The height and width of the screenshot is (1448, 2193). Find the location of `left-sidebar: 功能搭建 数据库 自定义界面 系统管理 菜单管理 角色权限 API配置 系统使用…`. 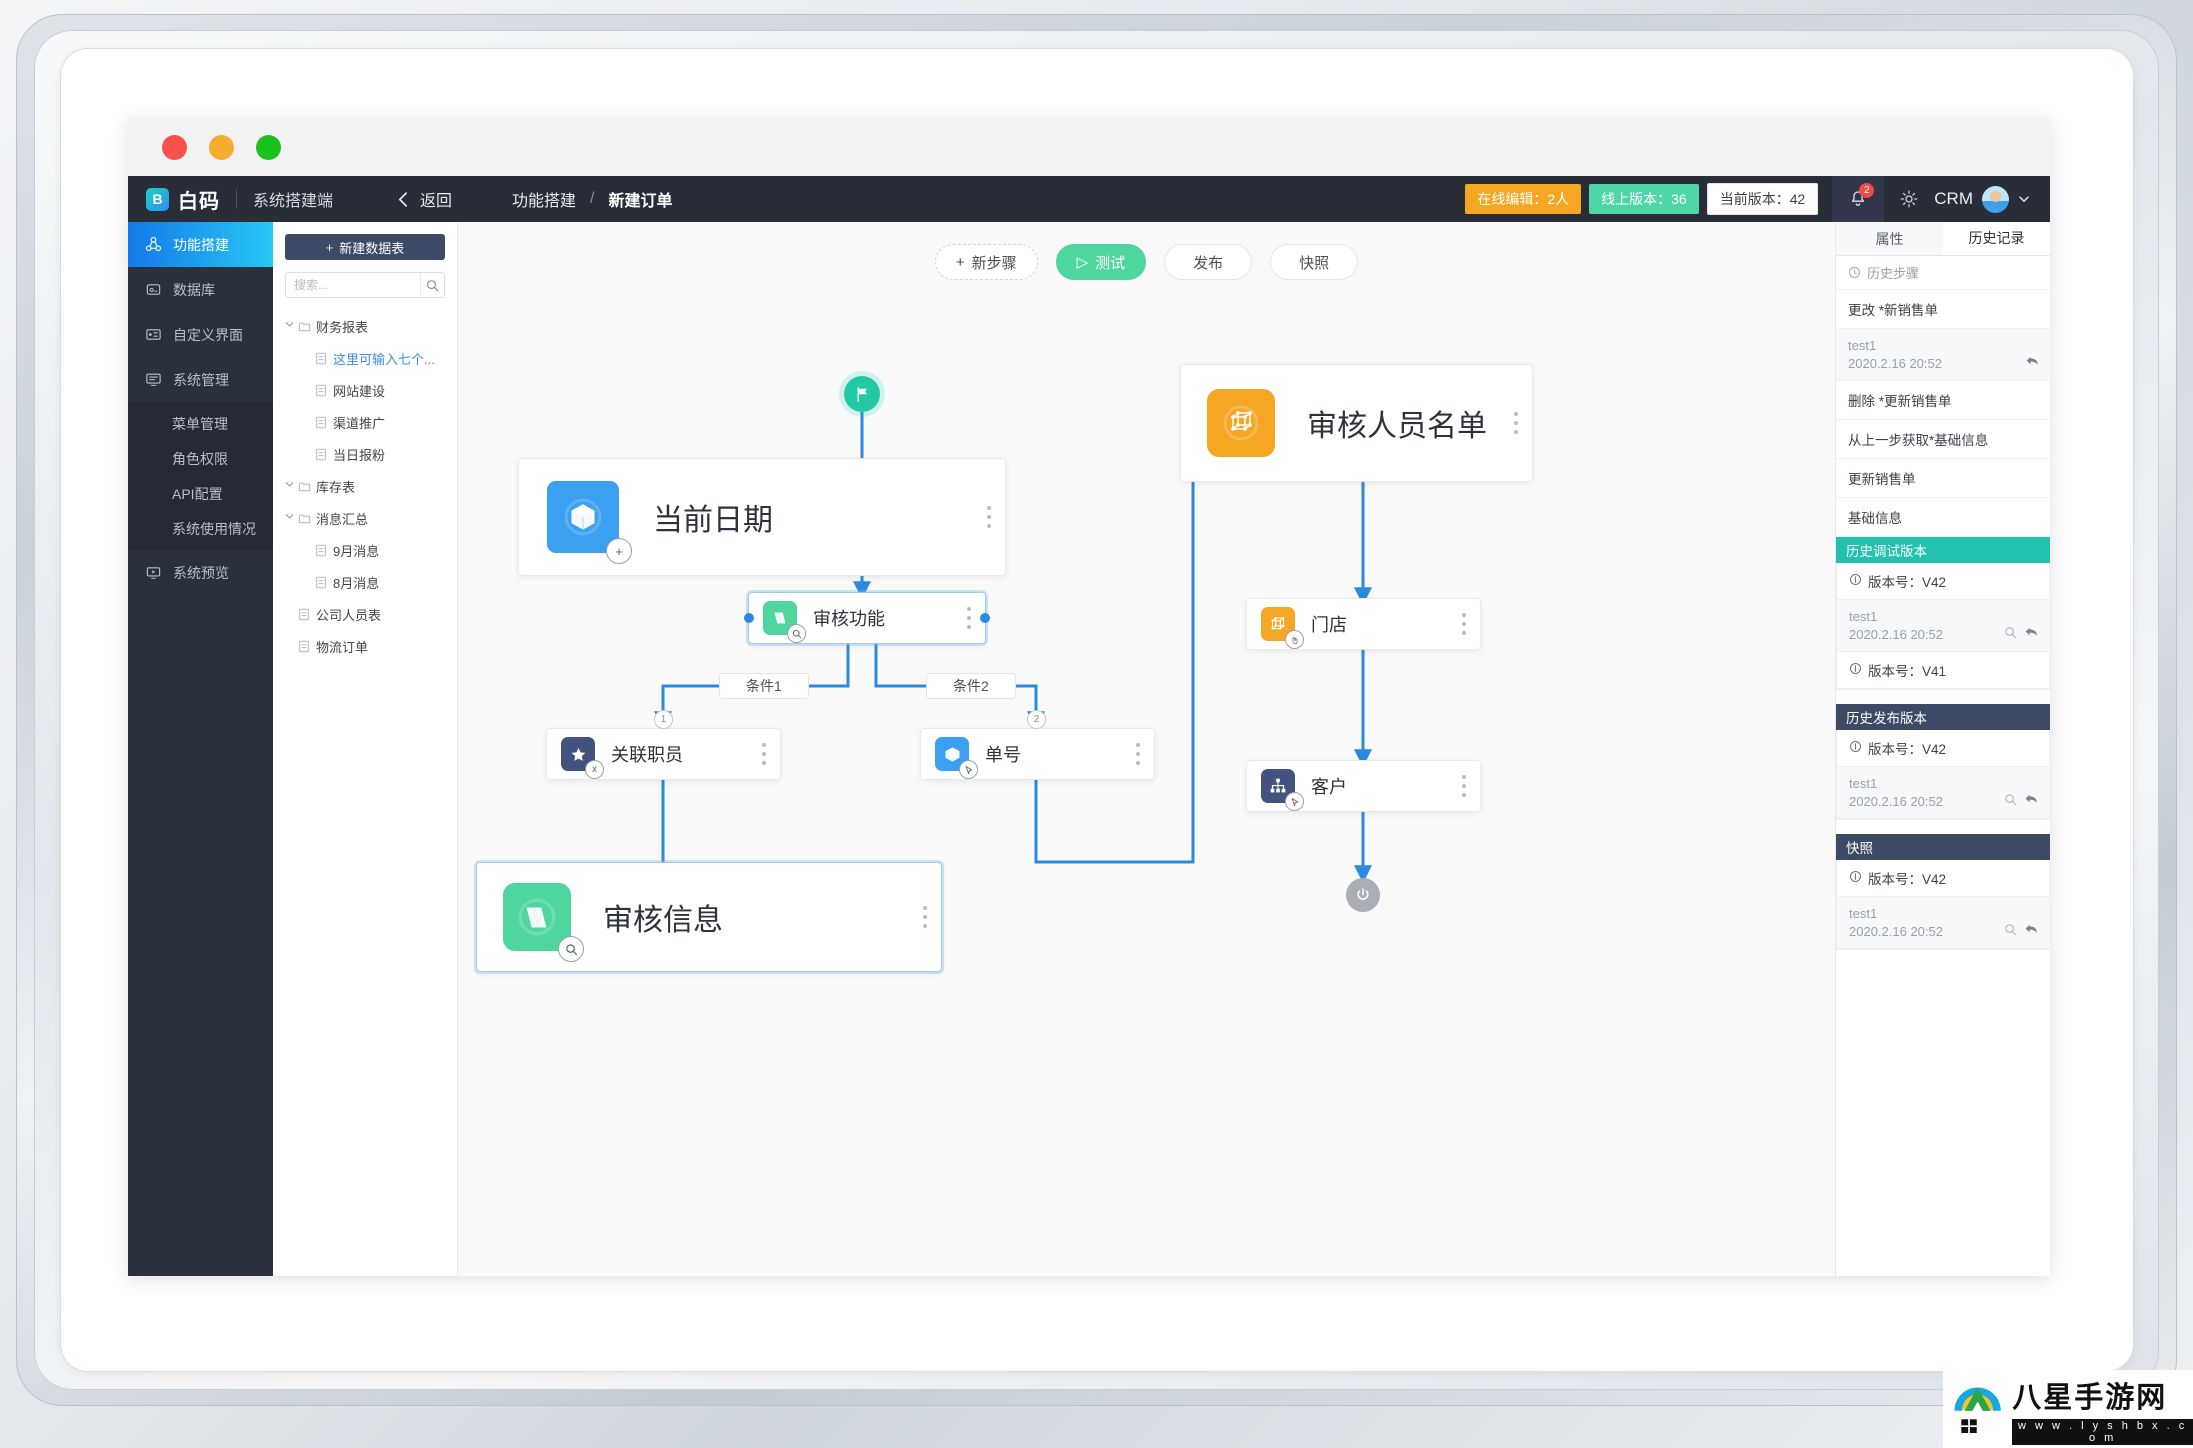

left-sidebar: 功能搭建 数据库 自定义界面 系统管理 菜单管理 角色权限 API配置 系统使用… is located at coordinates (200, 749).